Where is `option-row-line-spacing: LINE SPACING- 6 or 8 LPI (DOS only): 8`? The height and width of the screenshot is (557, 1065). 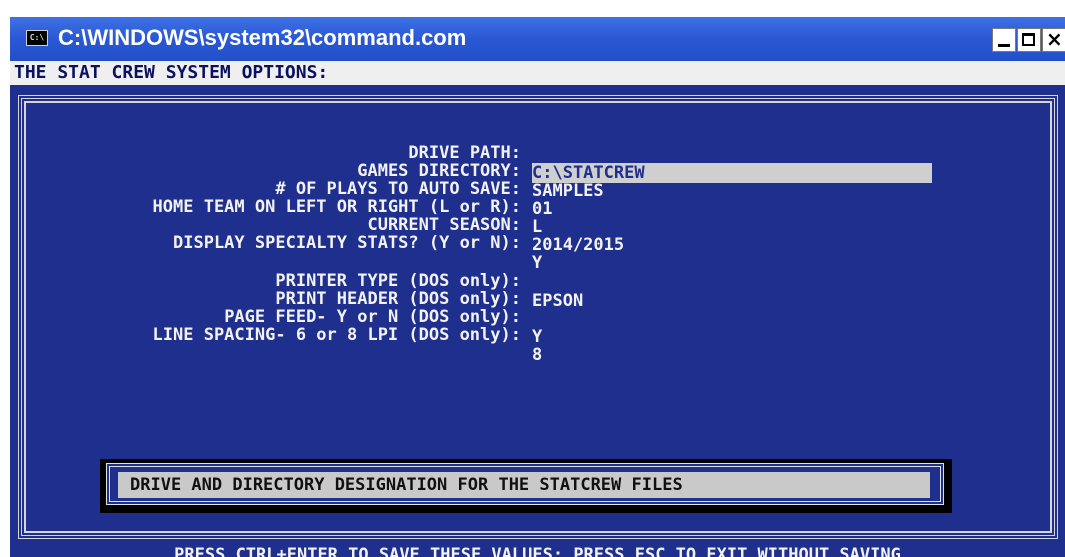
option-row-line-spacing: LINE SPACING- 6 or 8 LPI (DOS only): 8 is located at coordinates (537, 335).